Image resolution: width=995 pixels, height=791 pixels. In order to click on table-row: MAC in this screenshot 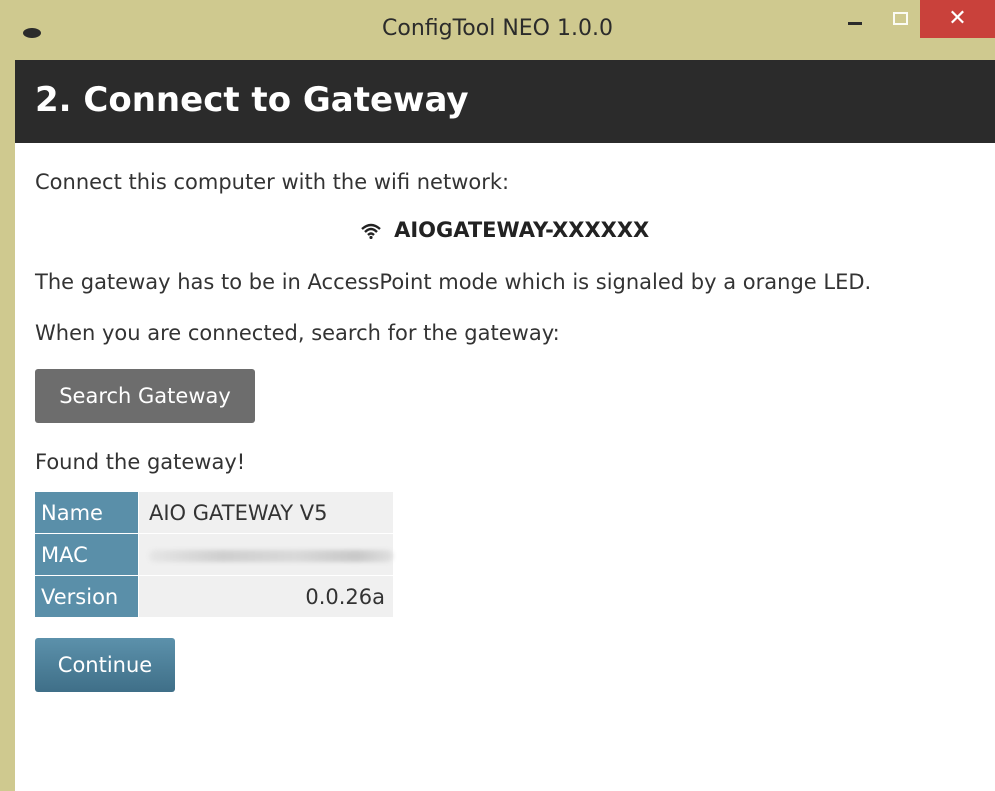, I will do `click(214, 555)`.